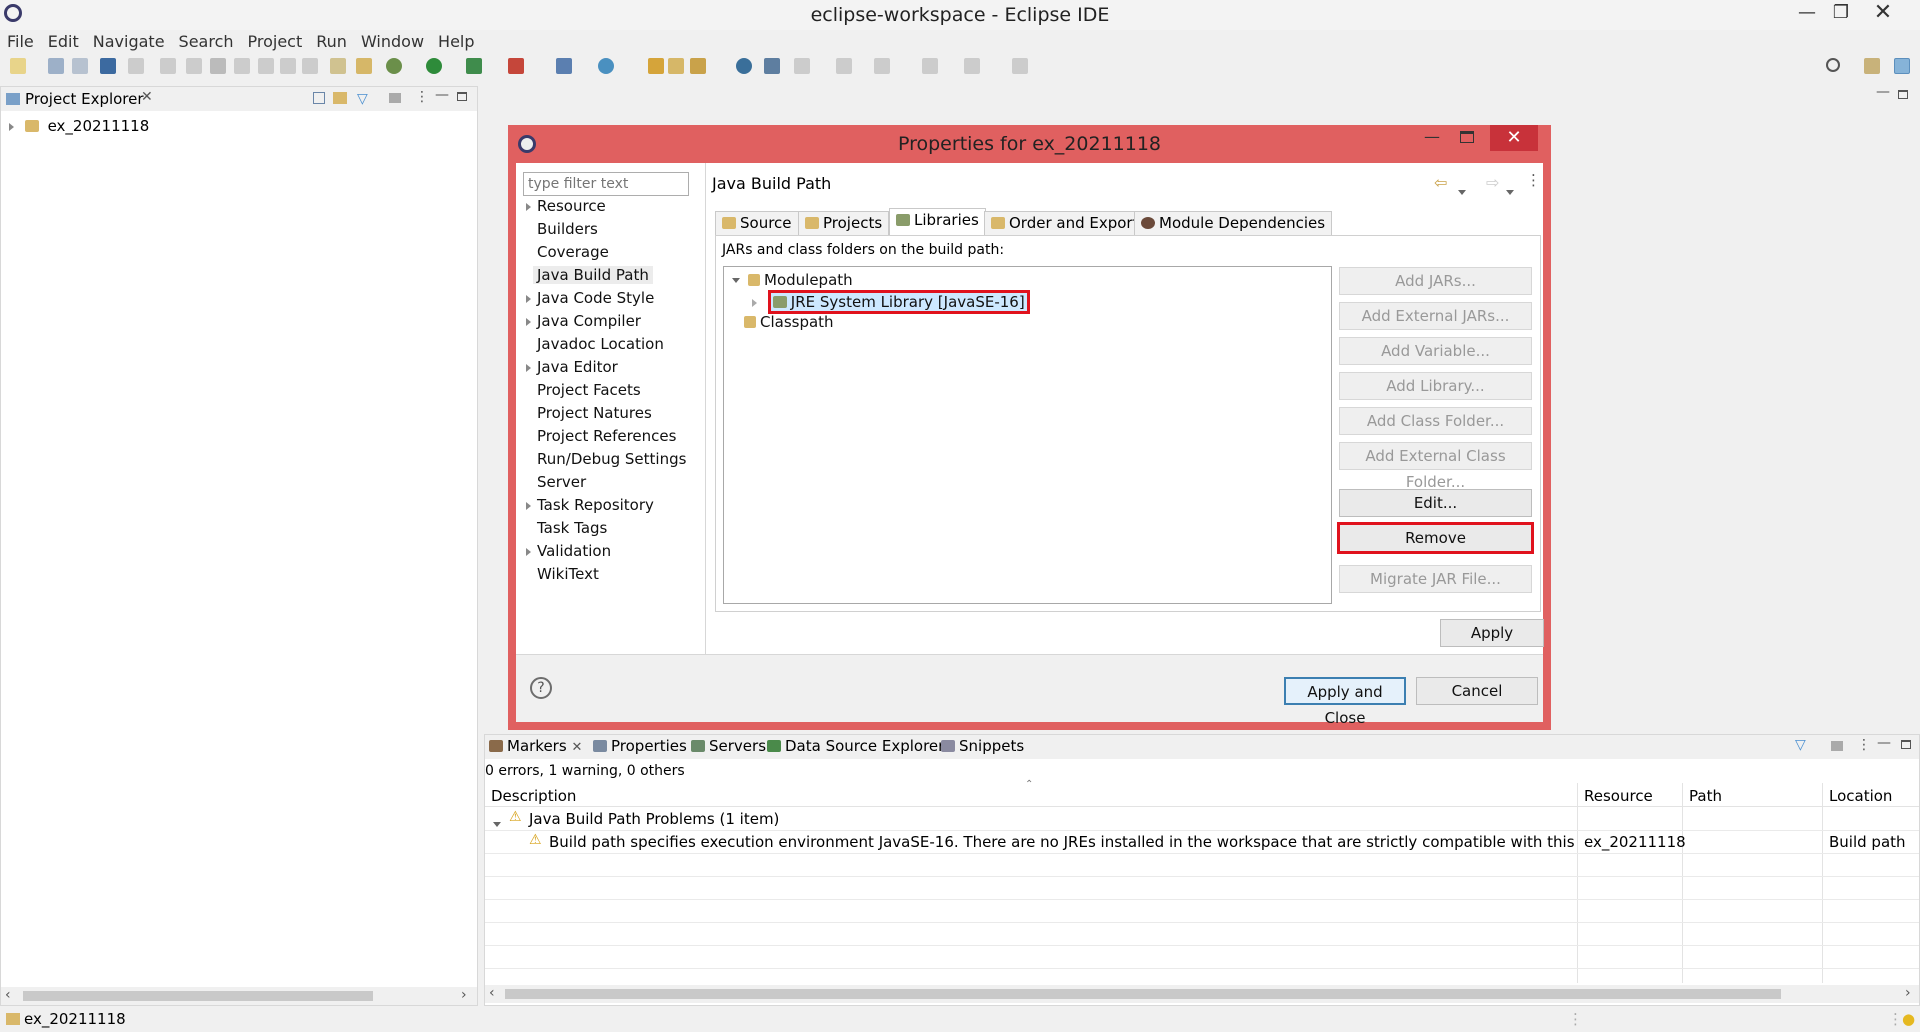  I want to click on column-description: Description, so click(533, 796).